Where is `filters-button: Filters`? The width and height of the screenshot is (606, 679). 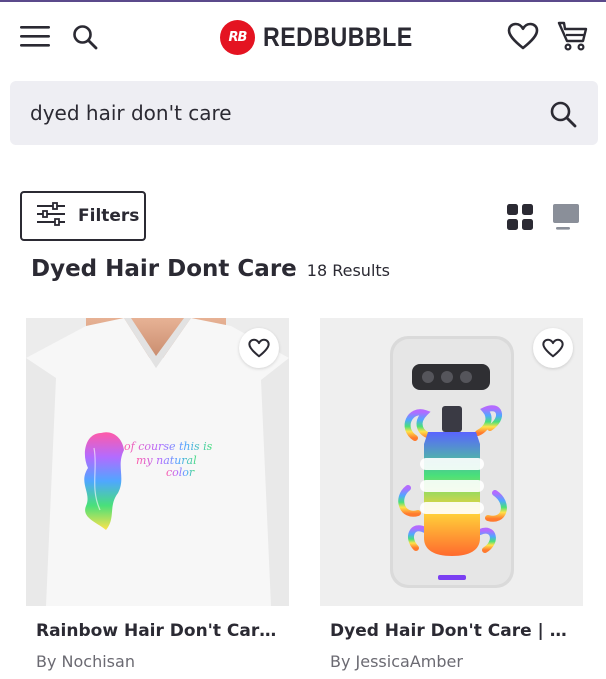
filters-button: Filters is located at coordinates (83, 216).